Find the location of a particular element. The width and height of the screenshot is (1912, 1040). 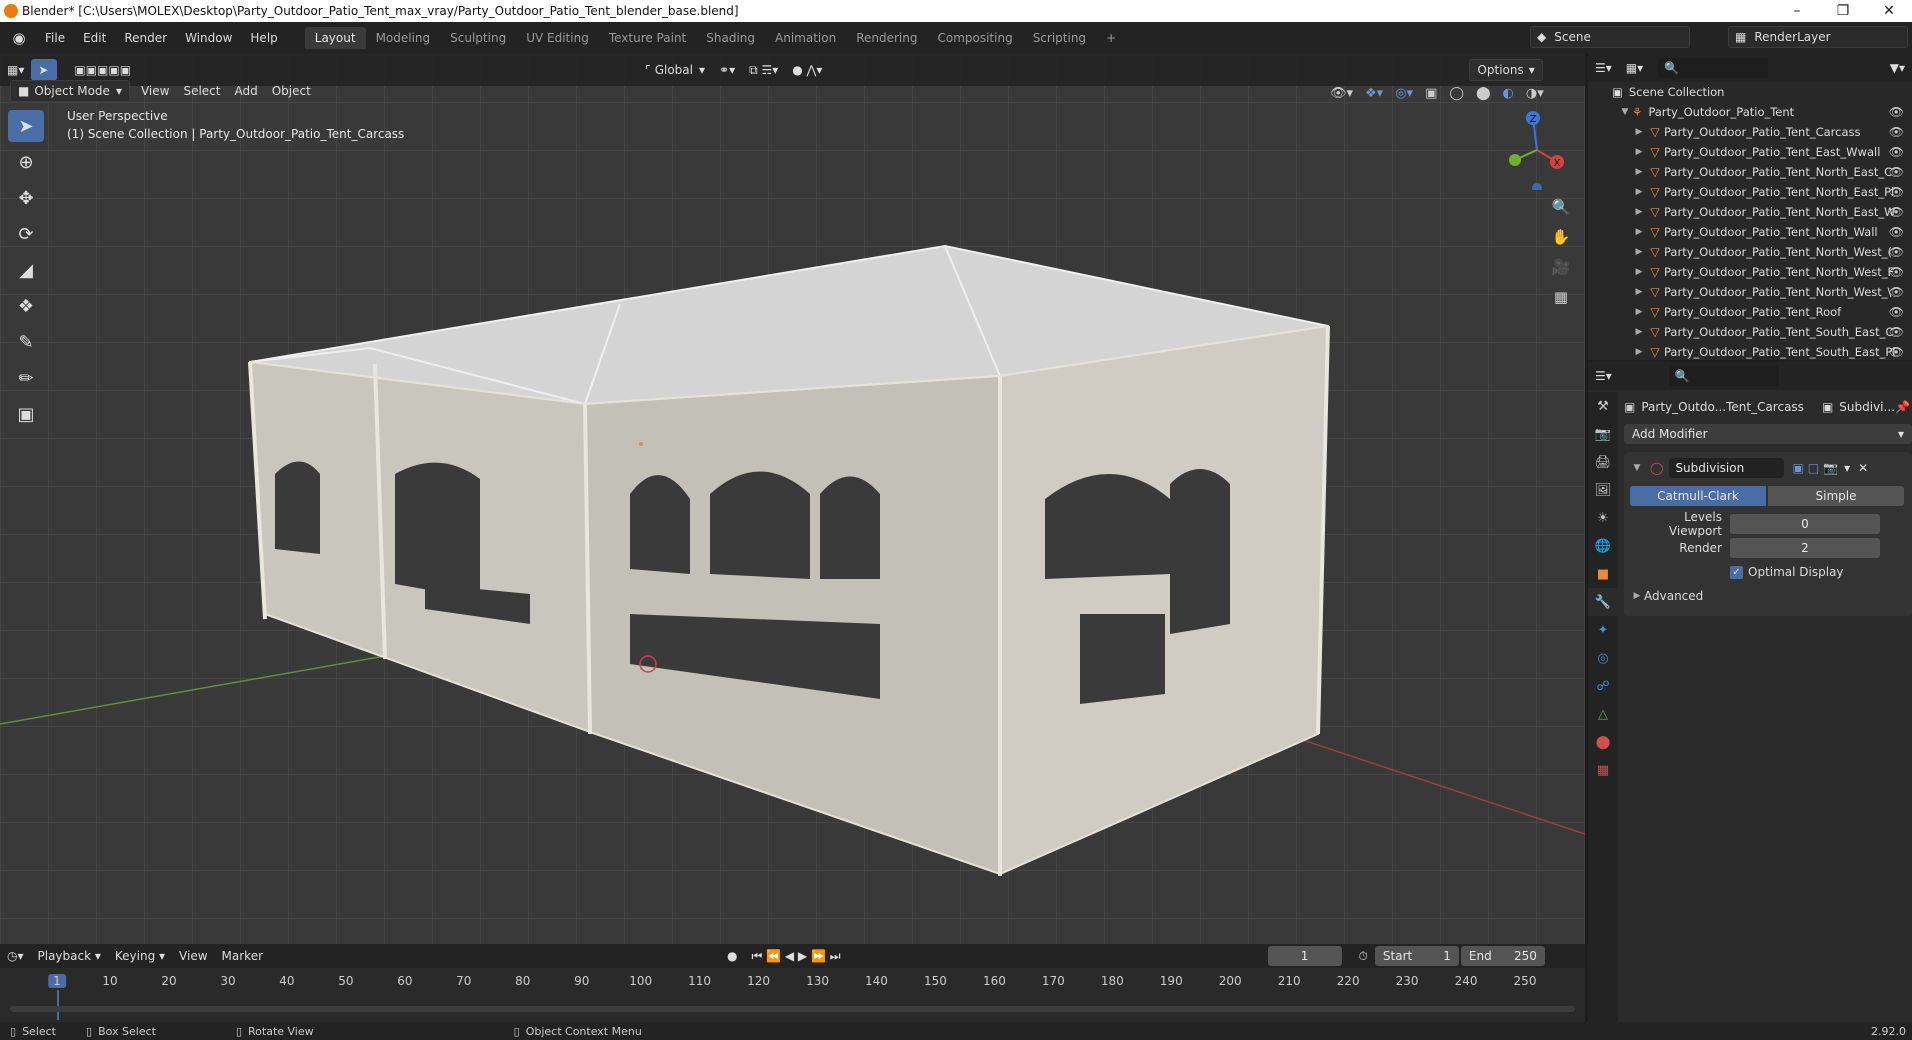

render-levels-field: 2 is located at coordinates (1805, 548).